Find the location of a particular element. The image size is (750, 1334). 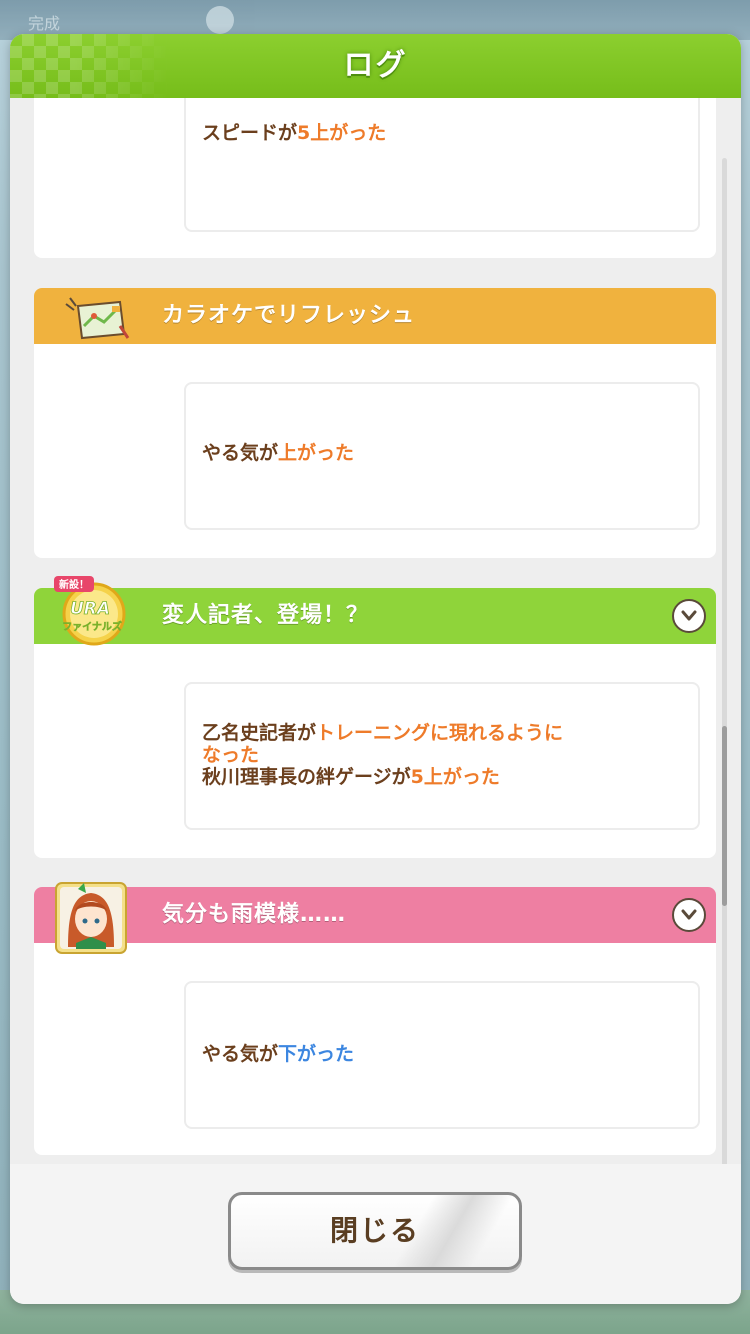

dialog-header: ログ is located at coordinates (375, 66).